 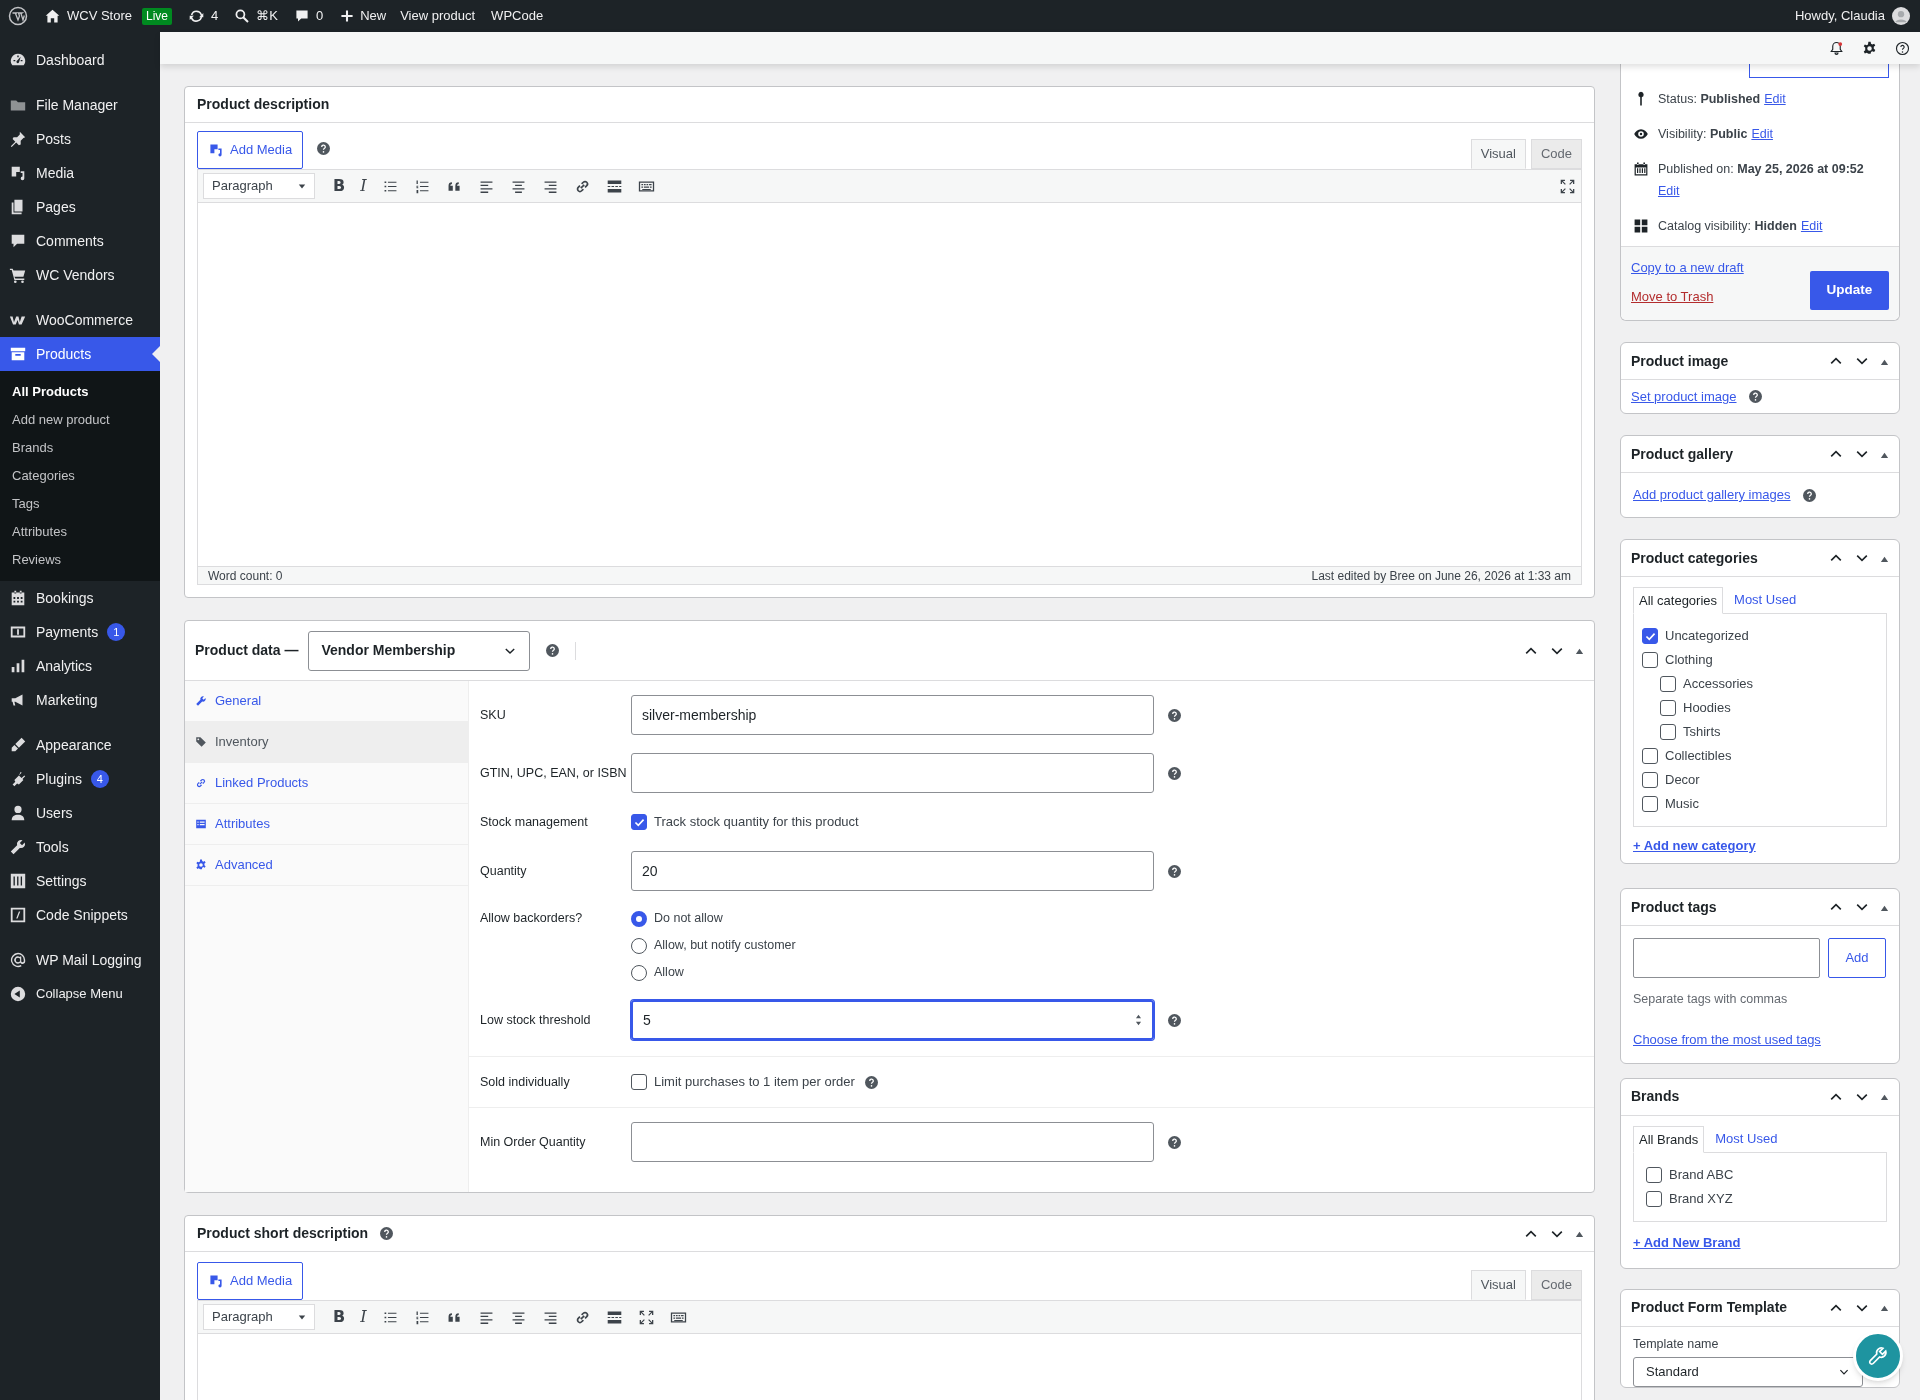 What do you see at coordinates (80, 960) in the screenshot?
I see `sidebar-item: WP Mail Logging` at bounding box center [80, 960].